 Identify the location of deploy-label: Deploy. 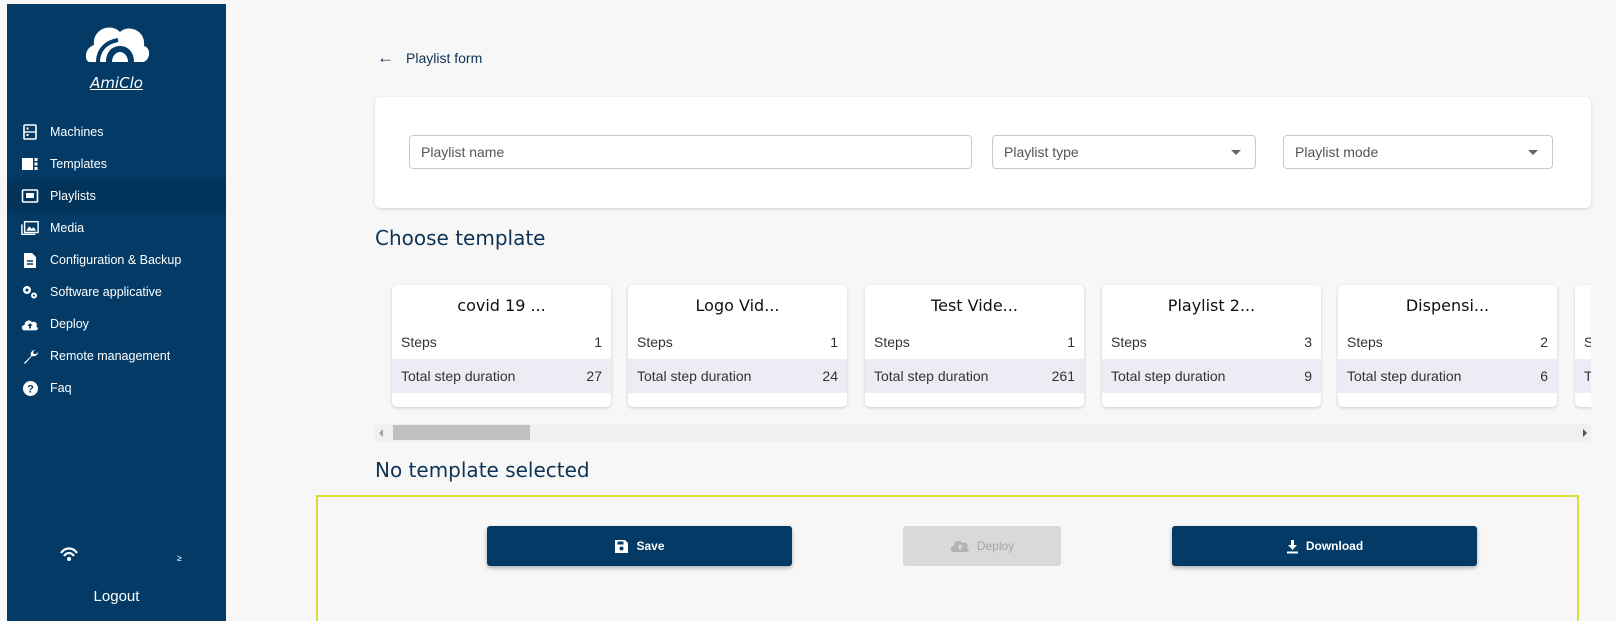
(995, 546).